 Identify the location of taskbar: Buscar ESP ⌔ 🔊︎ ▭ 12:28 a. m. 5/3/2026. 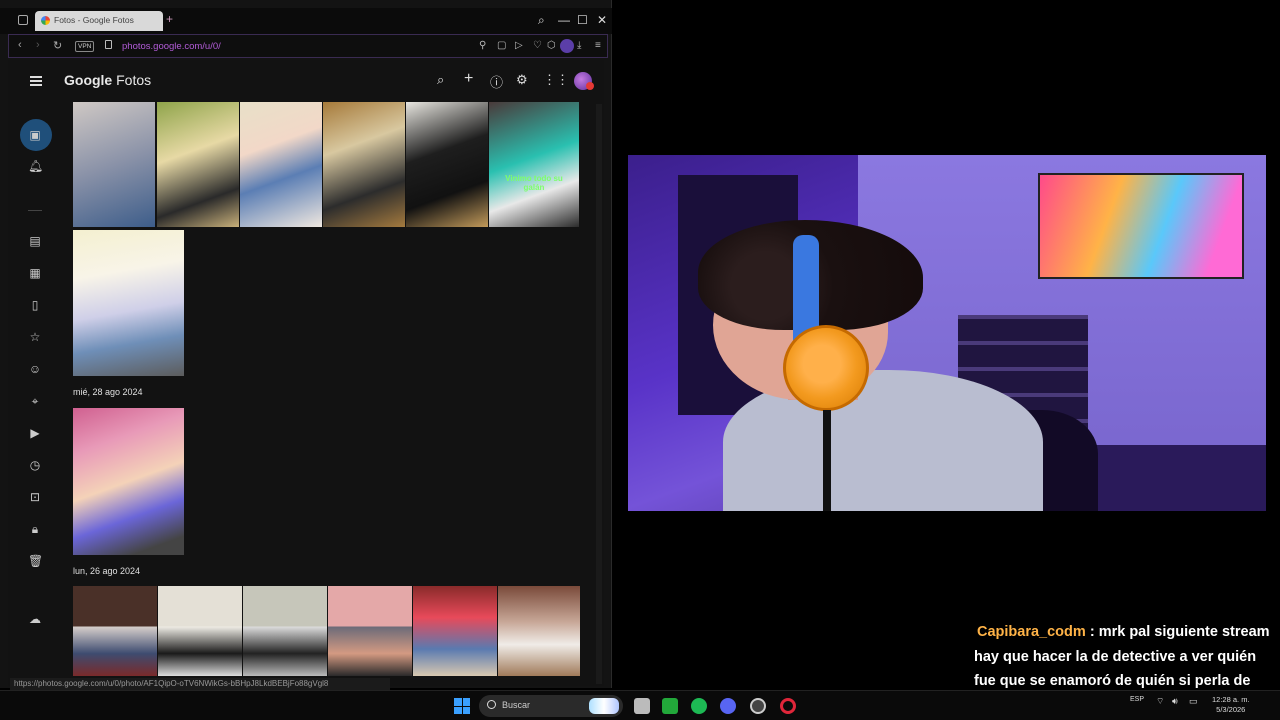
(640, 705).